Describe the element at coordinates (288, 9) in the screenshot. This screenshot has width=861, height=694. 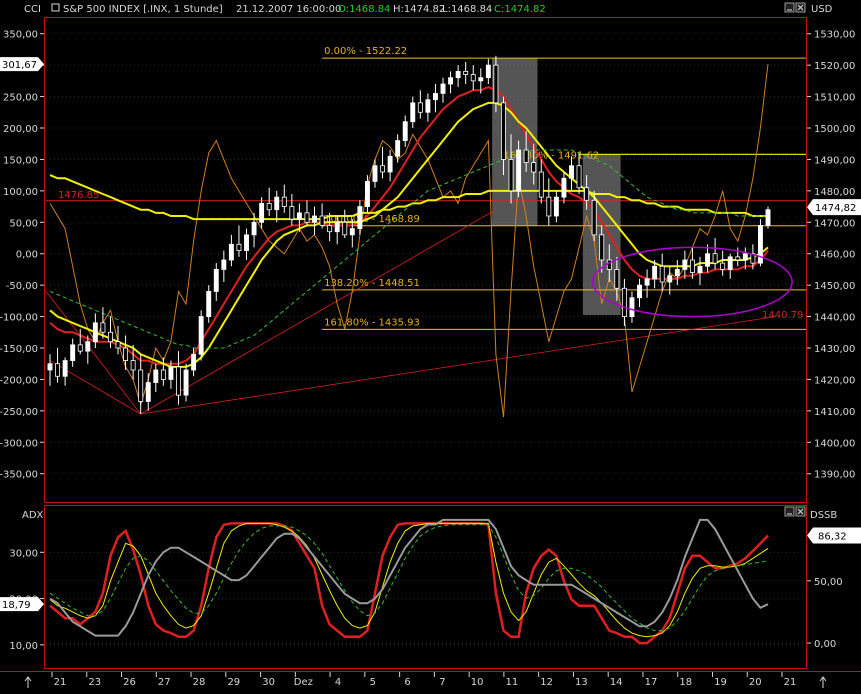
I see `timestamp: 21.12.2007 16:00:00` at that location.